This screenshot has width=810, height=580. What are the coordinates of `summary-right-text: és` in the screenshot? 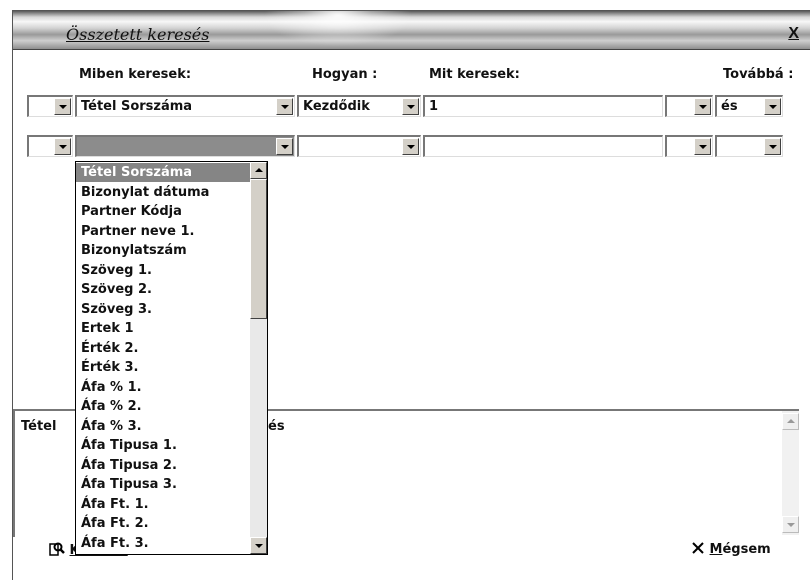 It's located at (276, 426).